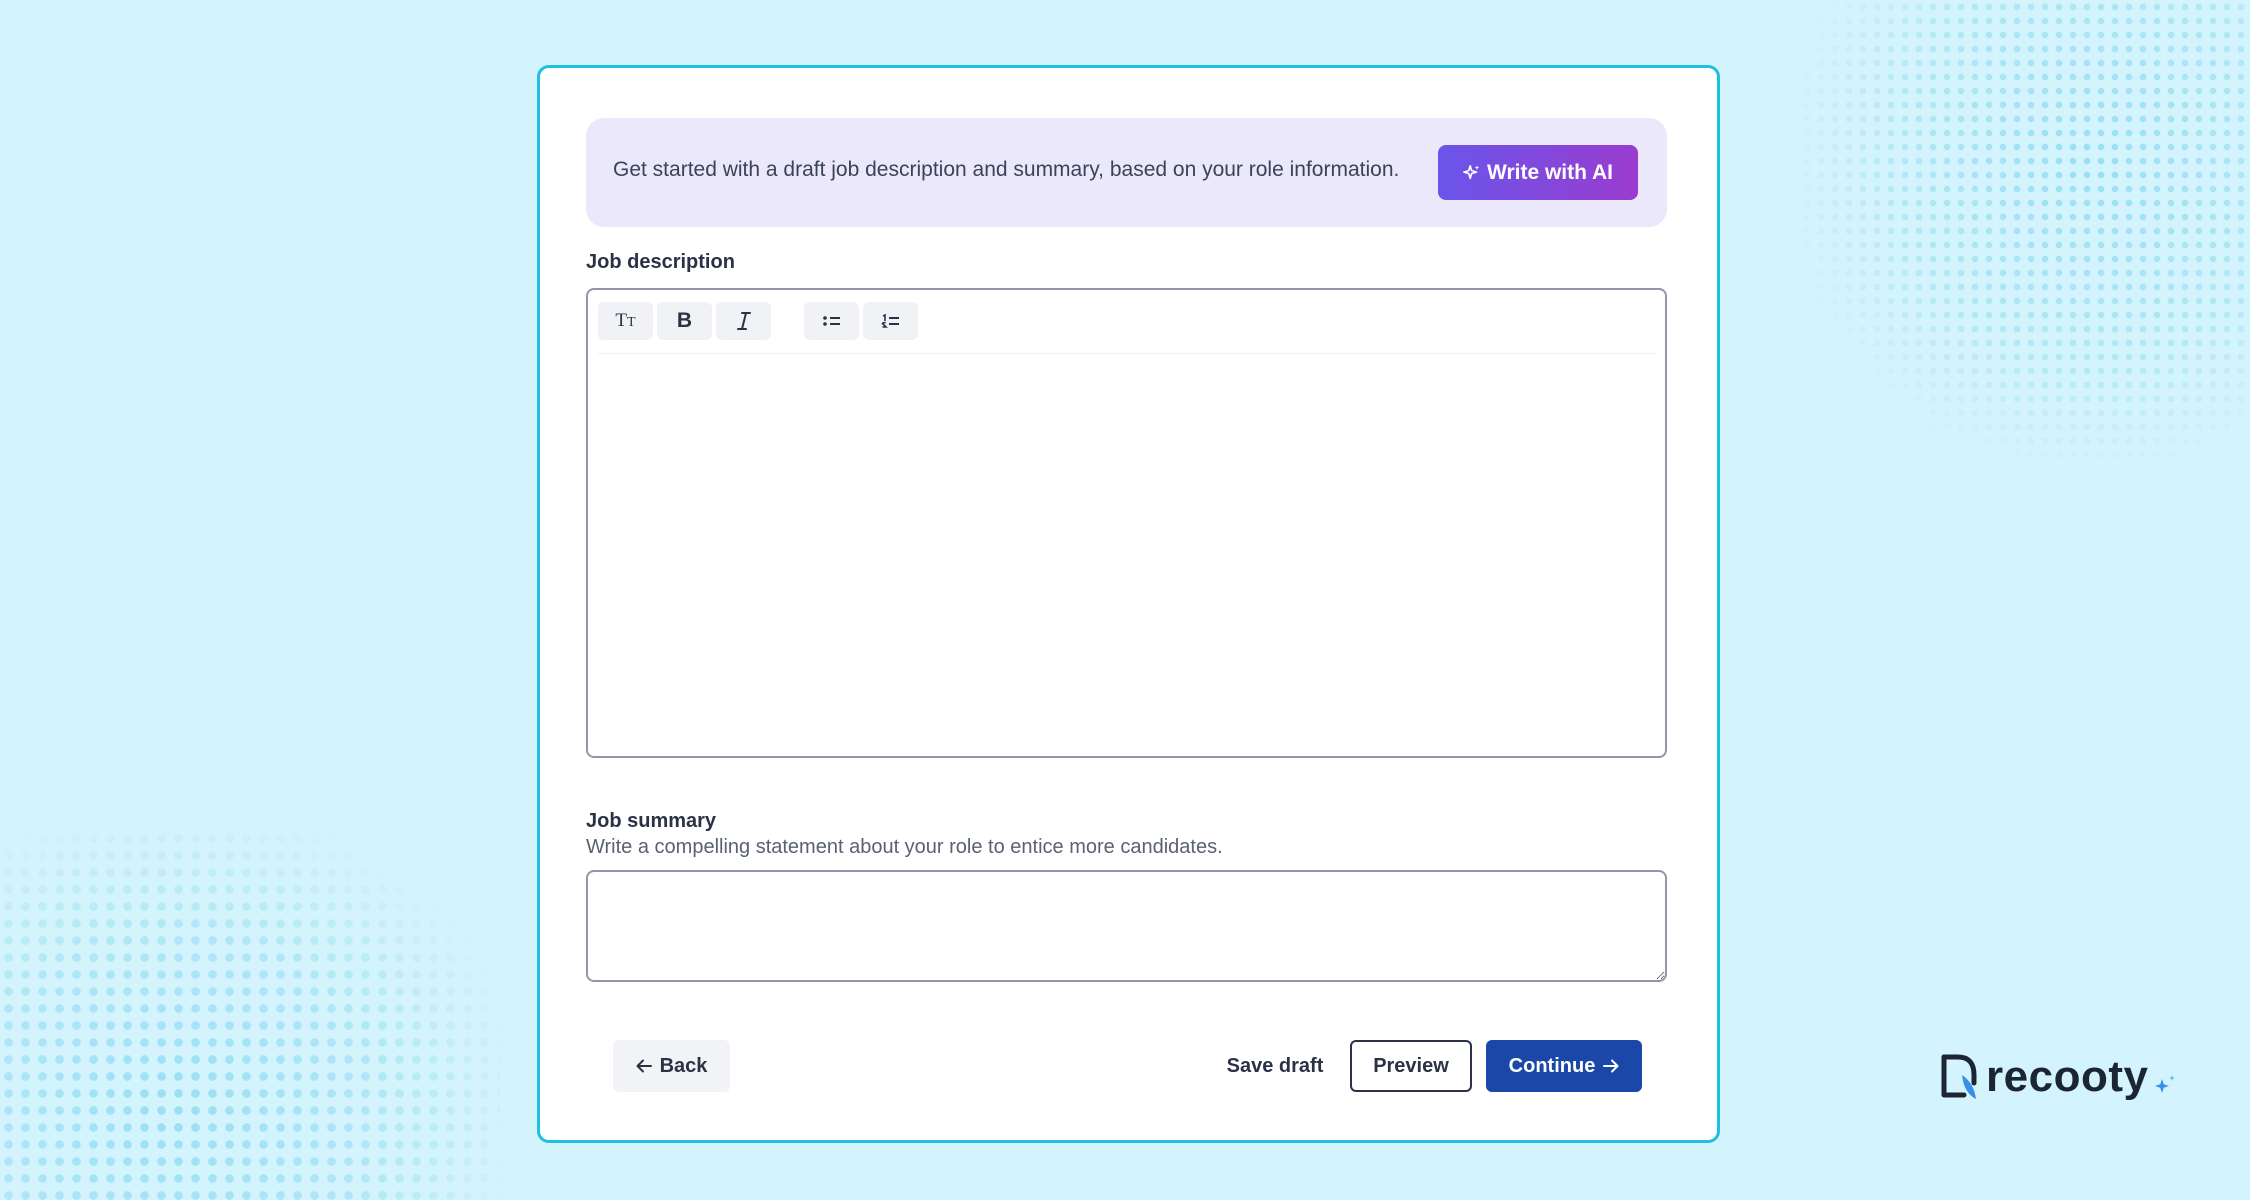  I want to click on preview-label: Preview, so click(1411, 1065).